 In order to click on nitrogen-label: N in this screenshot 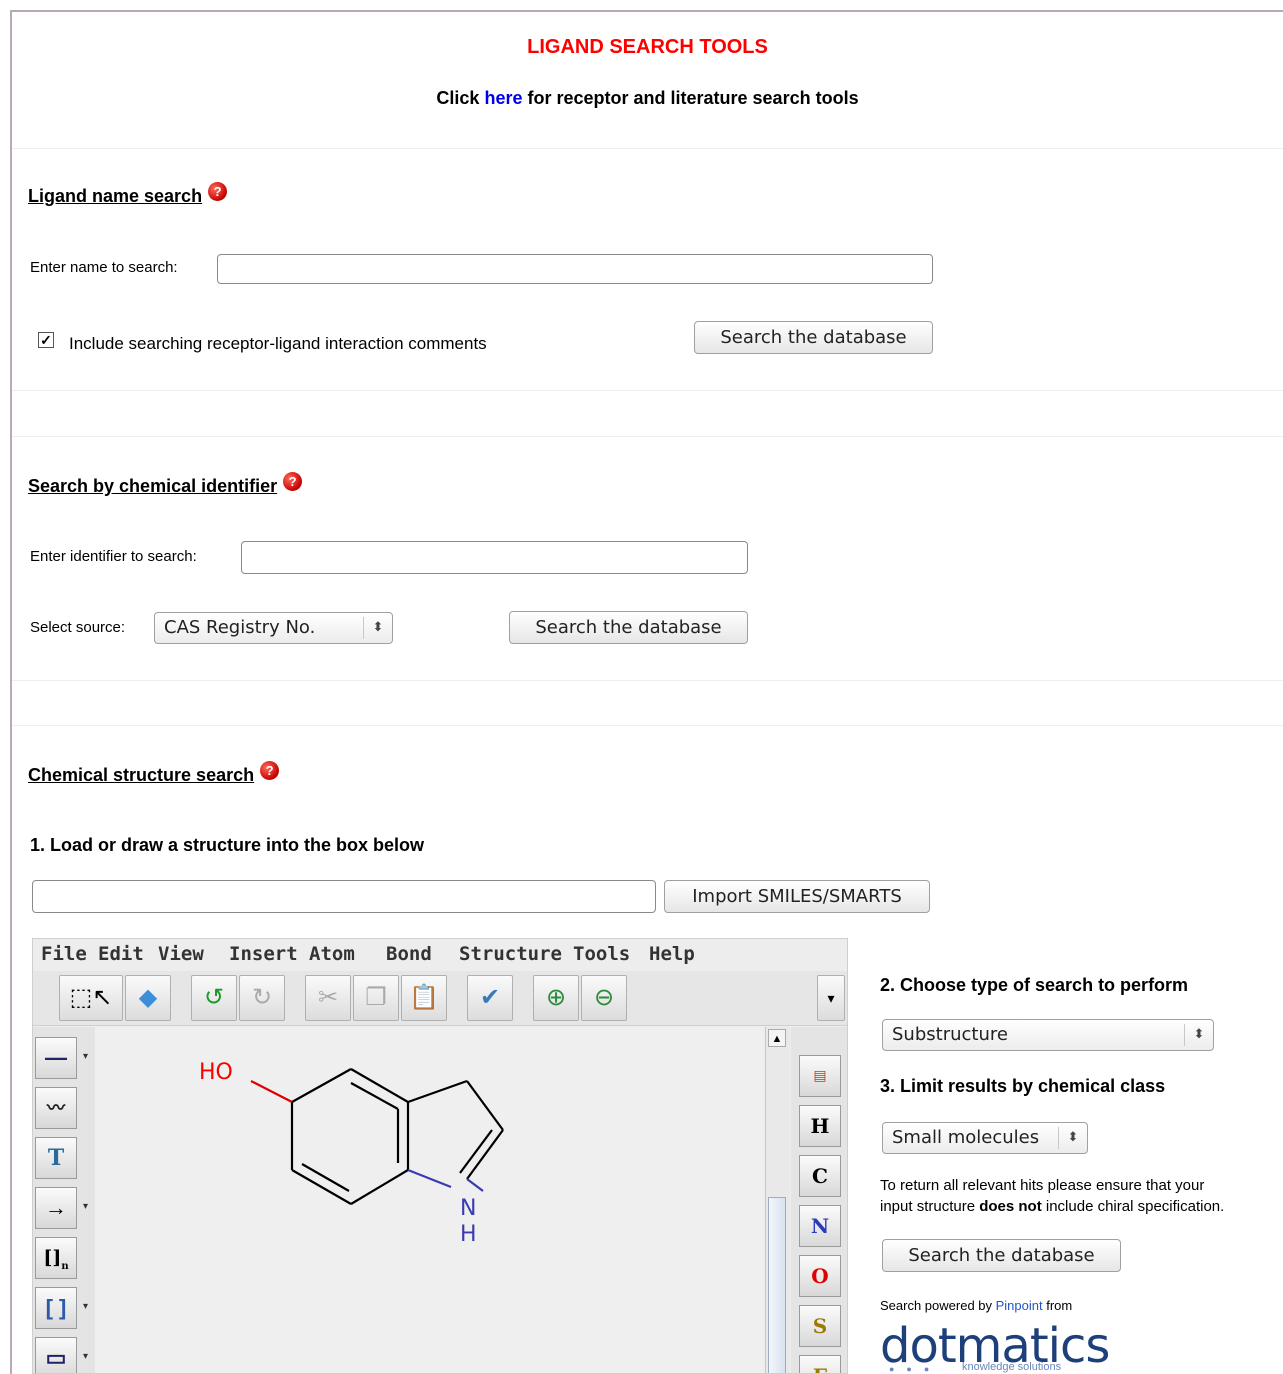, I will do `click(468, 1208)`.